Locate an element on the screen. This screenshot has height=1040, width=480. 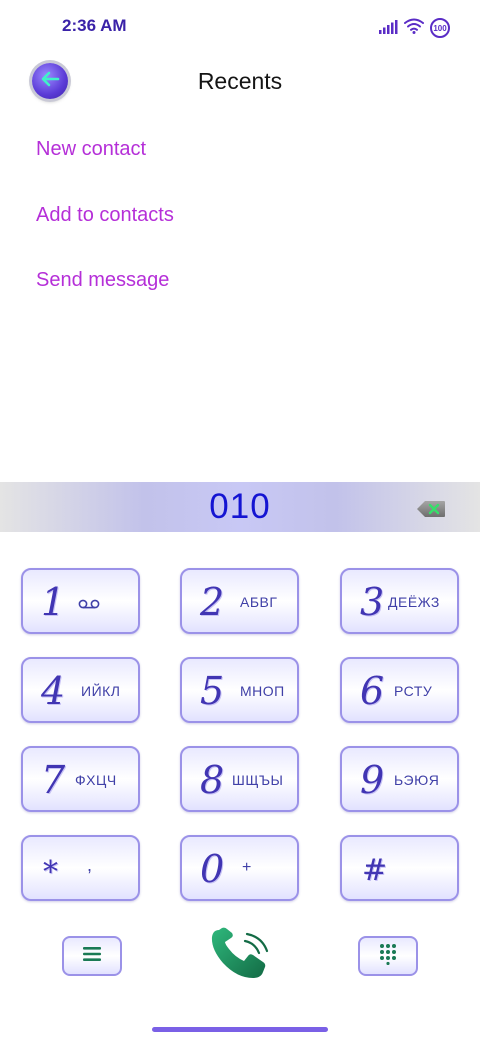
status-time: 2:36 AM is located at coordinates (94, 25).